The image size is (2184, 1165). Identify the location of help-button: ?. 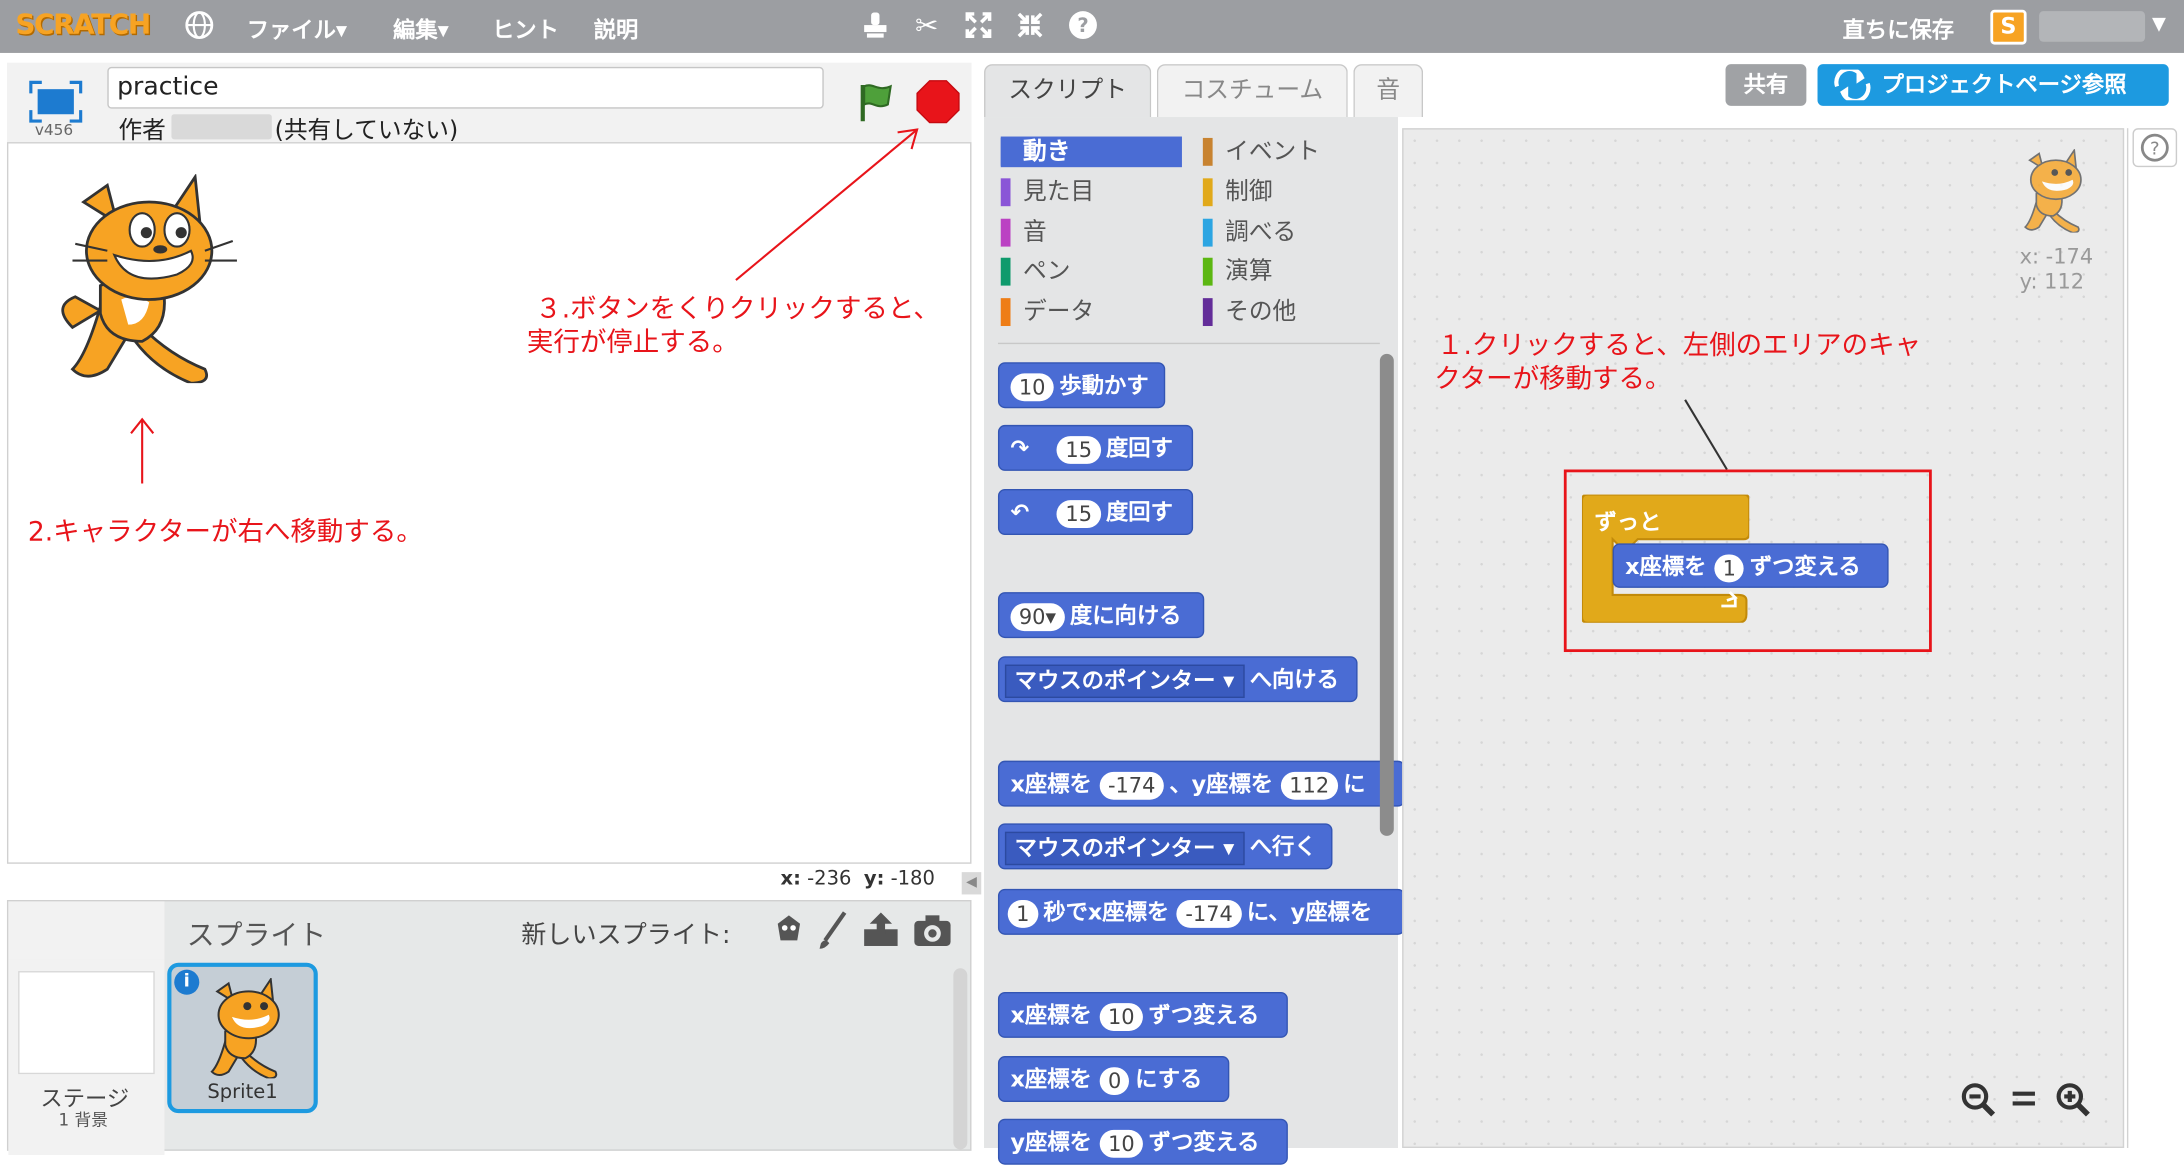
(2155, 148).